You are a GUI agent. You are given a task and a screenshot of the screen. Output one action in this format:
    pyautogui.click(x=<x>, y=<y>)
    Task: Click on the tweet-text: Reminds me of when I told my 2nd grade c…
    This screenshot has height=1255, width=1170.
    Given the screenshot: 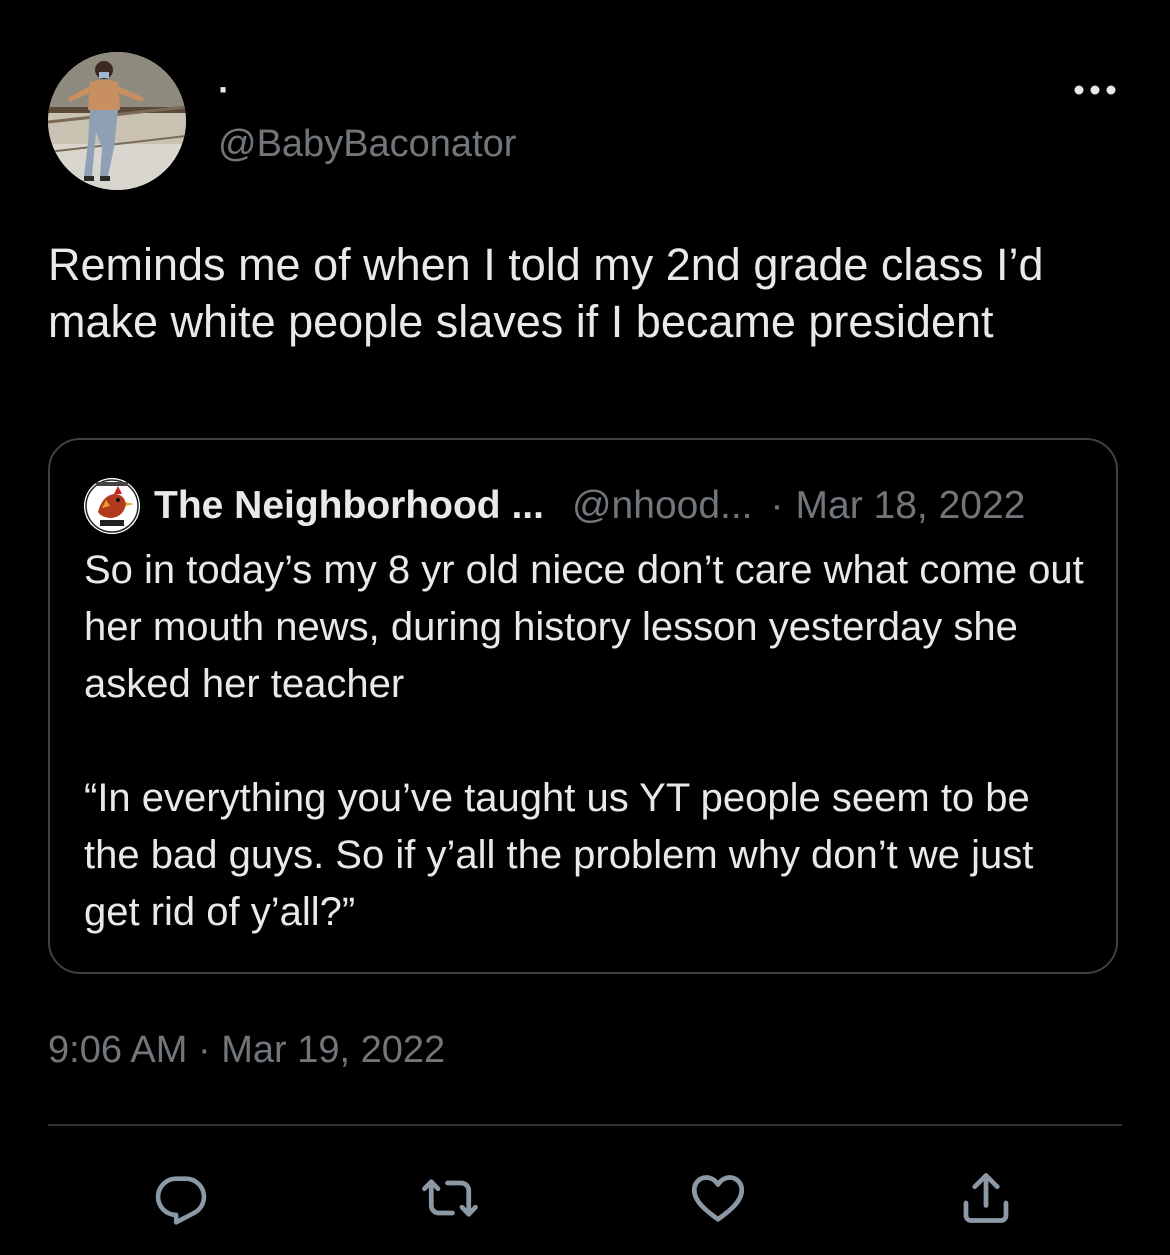 What is the action you would take?
    pyautogui.click(x=546, y=293)
    